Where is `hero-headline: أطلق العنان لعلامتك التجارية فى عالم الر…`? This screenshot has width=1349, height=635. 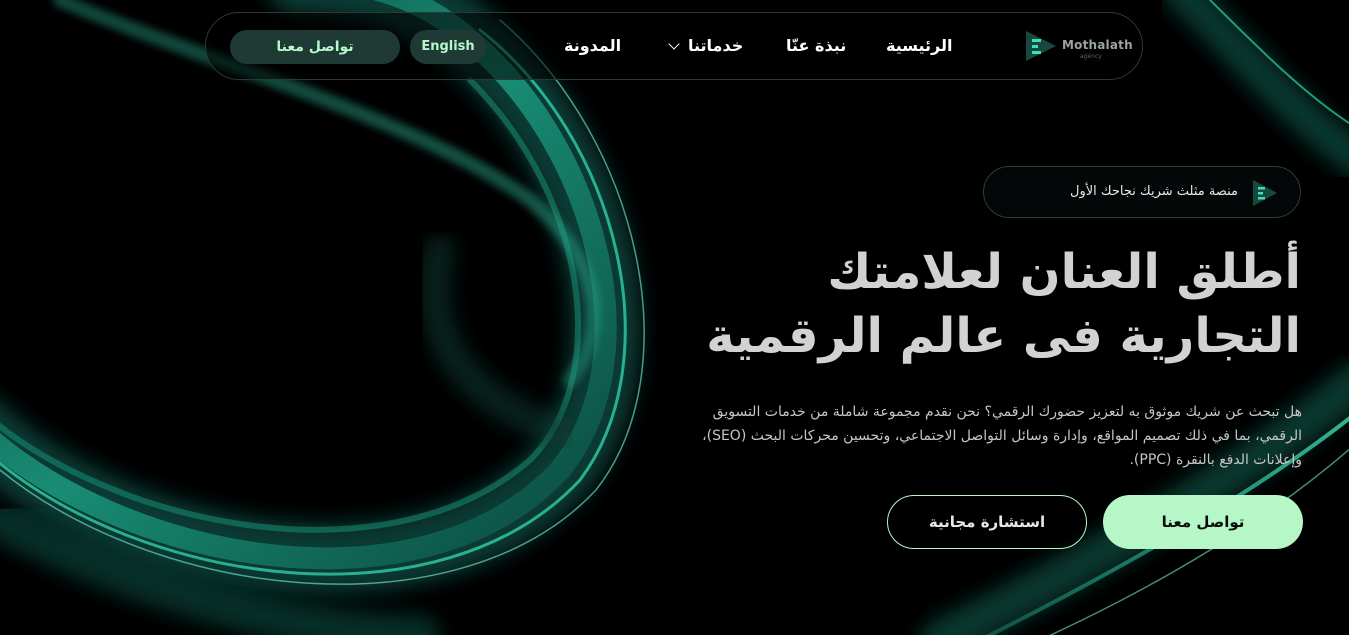 hero-headline: أطلق العنان لعلامتك التجارية فى عالم الر… is located at coordinates (1003, 304).